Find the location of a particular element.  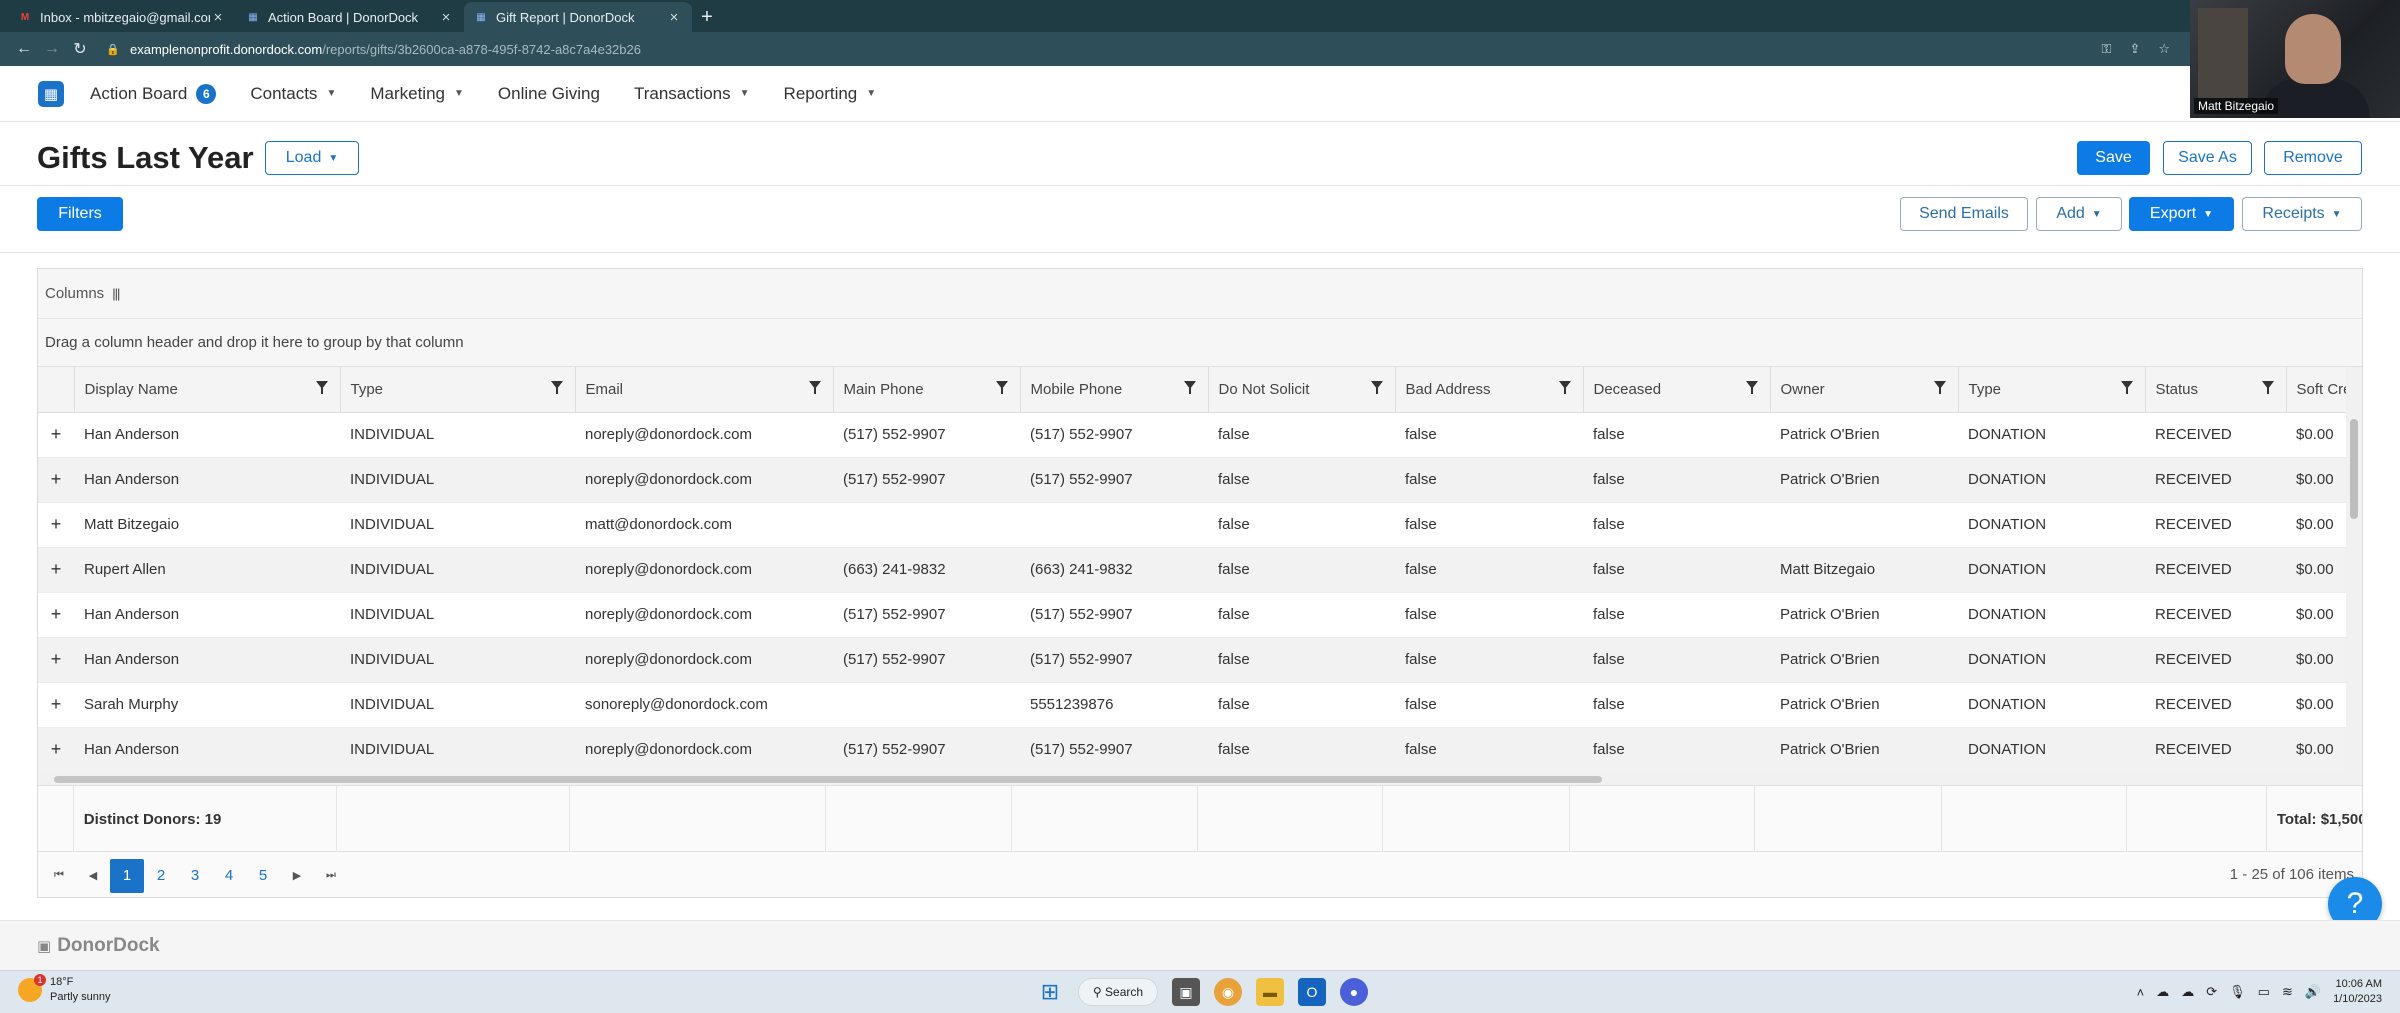

column-header: Owner is located at coordinates (1864, 390).